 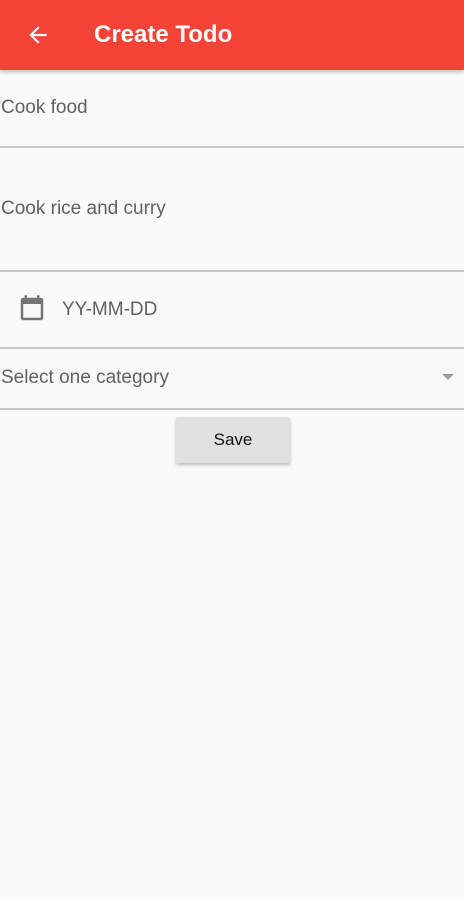 What do you see at coordinates (110, 309) in the screenshot?
I see `todo-date-placeholder: YY-MM-DD` at bounding box center [110, 309].